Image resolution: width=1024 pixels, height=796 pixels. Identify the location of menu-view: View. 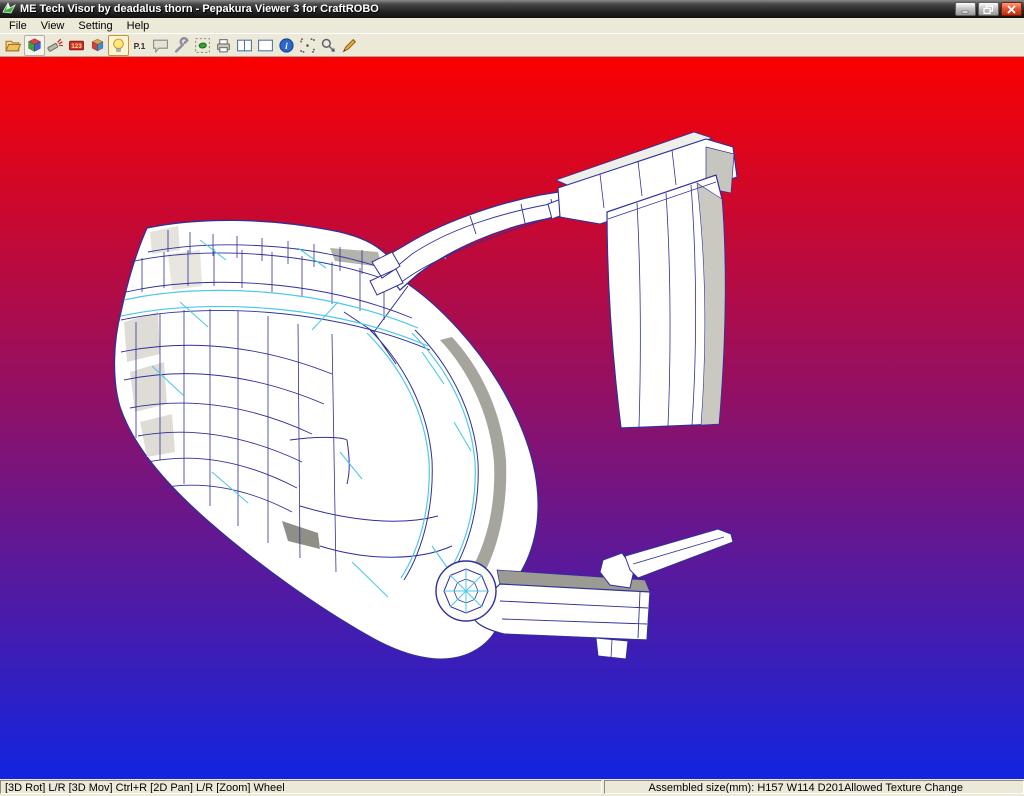
(53, 26).